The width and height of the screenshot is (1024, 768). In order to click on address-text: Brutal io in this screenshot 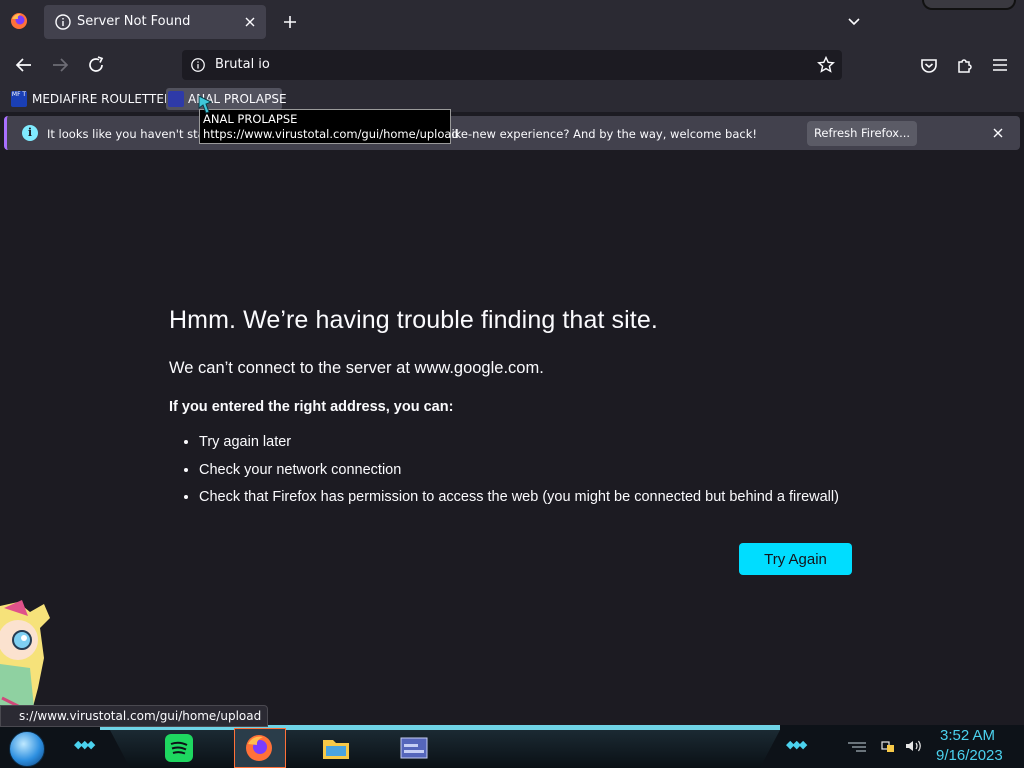, I will do `click(242, 64)`.